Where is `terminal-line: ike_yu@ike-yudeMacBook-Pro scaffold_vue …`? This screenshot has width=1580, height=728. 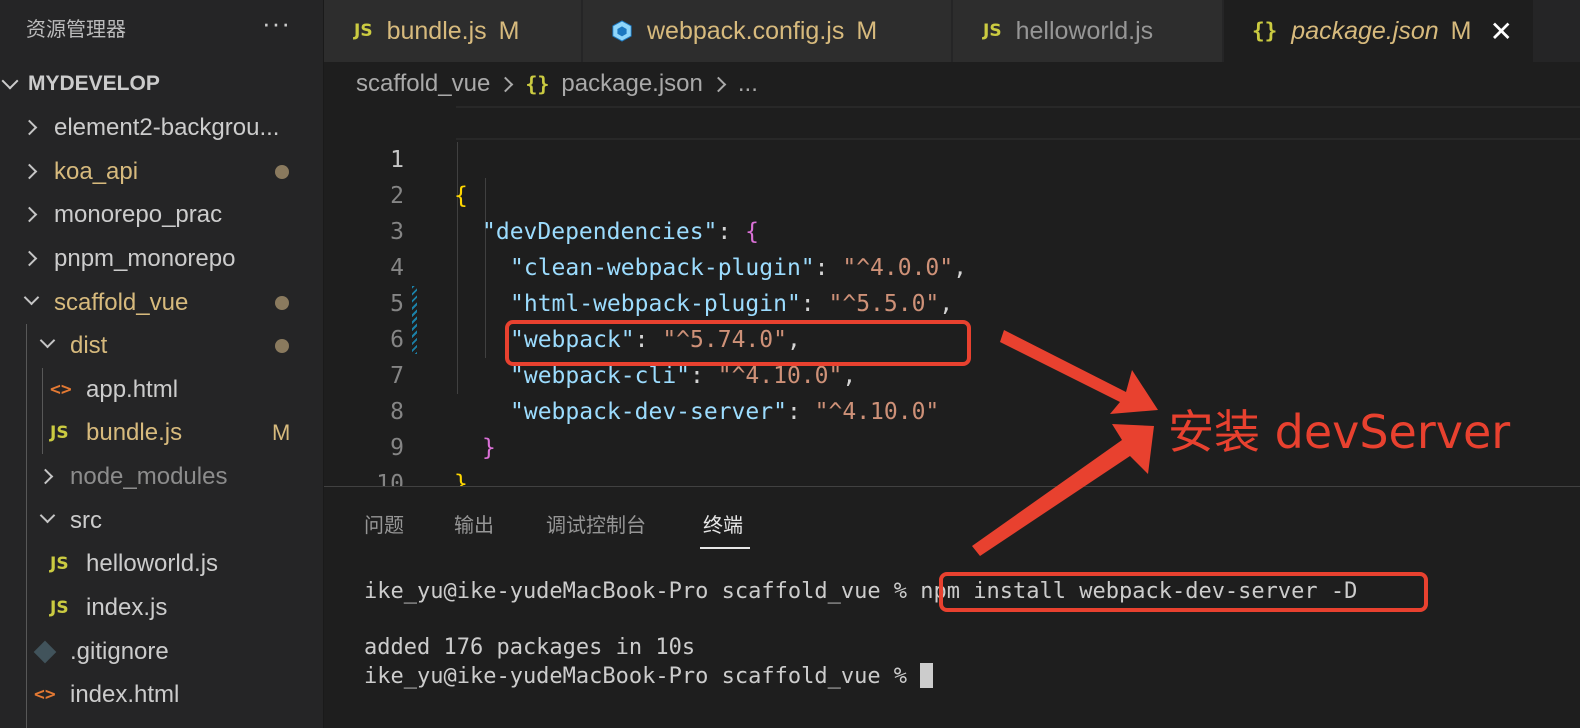 terminal-line: ike_yu@ike-yudeMacBook-Pro scaffold_vue … is located at coordinates (649, 676).